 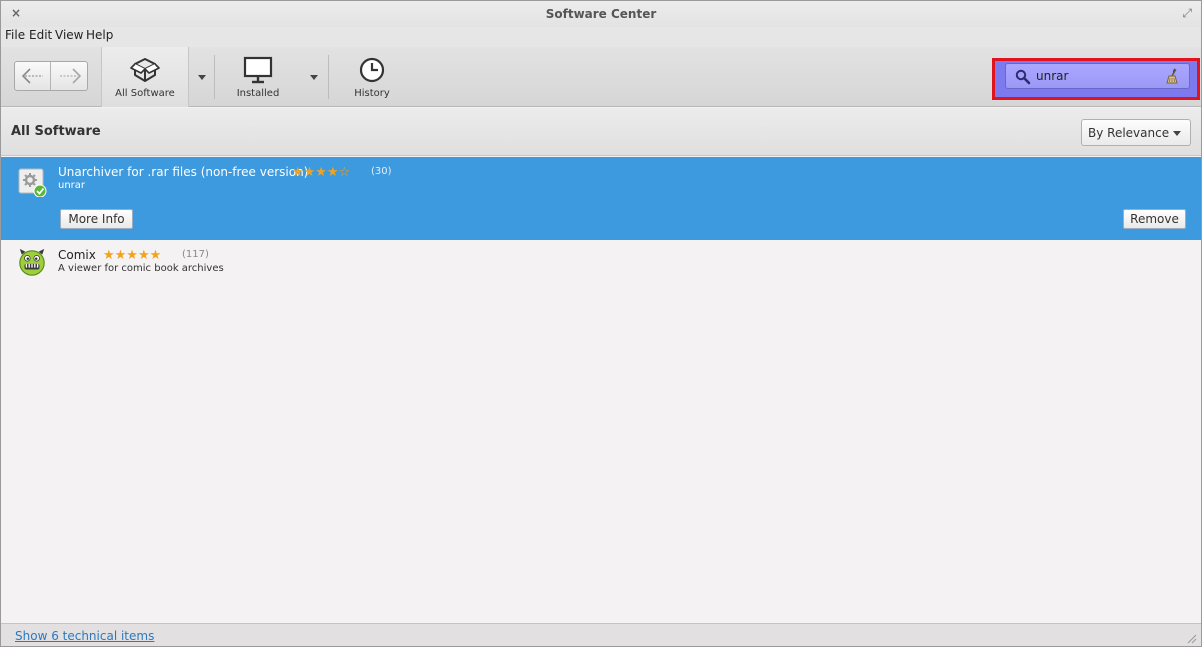 What do you see at coordinates (321, 172) in the screenshot?
I see `rating-stars: ★★★★☆` at bounding box center [321, 172].